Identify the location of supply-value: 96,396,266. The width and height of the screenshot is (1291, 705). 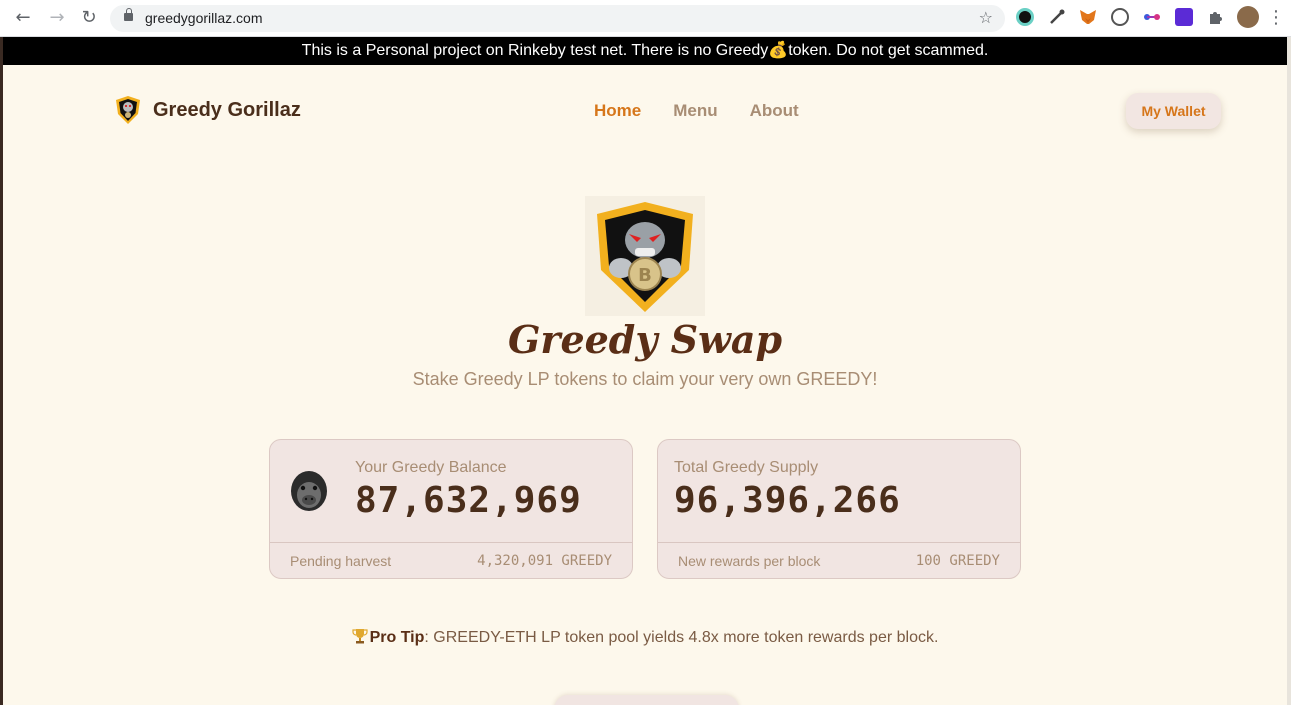
(787, 500).